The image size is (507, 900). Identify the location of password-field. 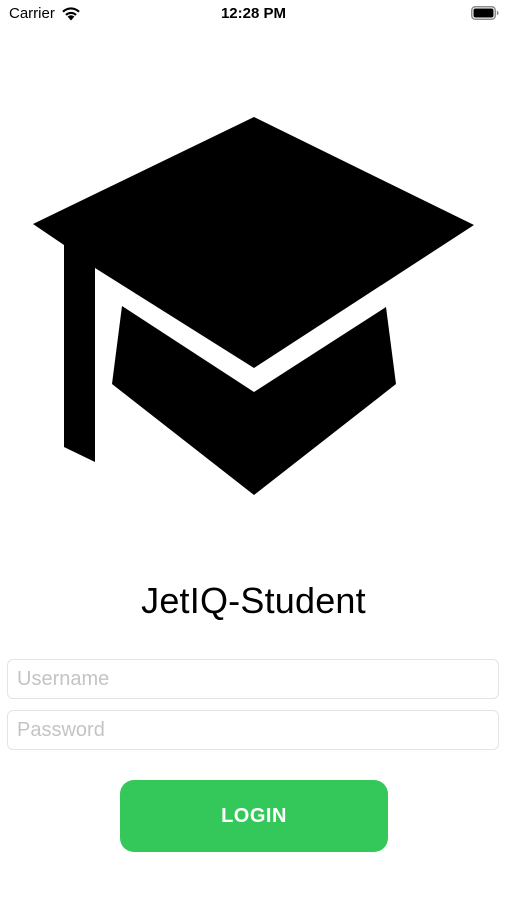
(253, 730).